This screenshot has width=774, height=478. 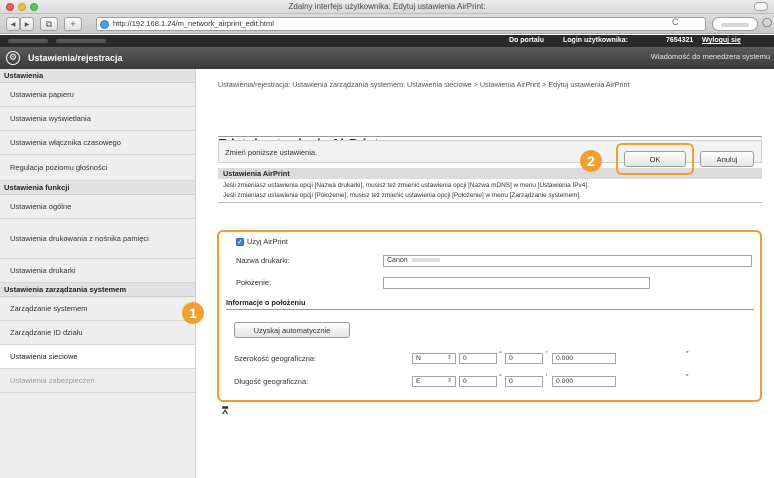 I want to click on sidebar-item-paper: Ustawienia papieru, so click(x=97, y=95).